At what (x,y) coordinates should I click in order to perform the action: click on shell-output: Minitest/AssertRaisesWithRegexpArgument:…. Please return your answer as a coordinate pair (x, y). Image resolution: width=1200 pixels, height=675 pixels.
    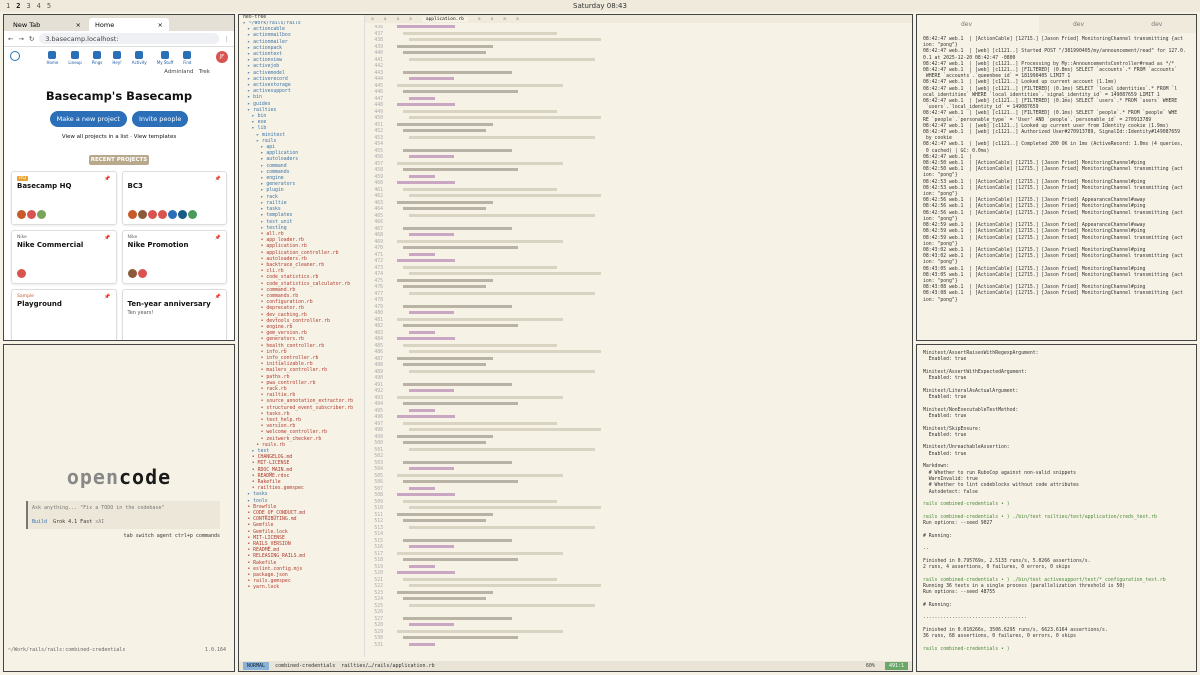
    Looking at the image, I should click on (1056, 502).